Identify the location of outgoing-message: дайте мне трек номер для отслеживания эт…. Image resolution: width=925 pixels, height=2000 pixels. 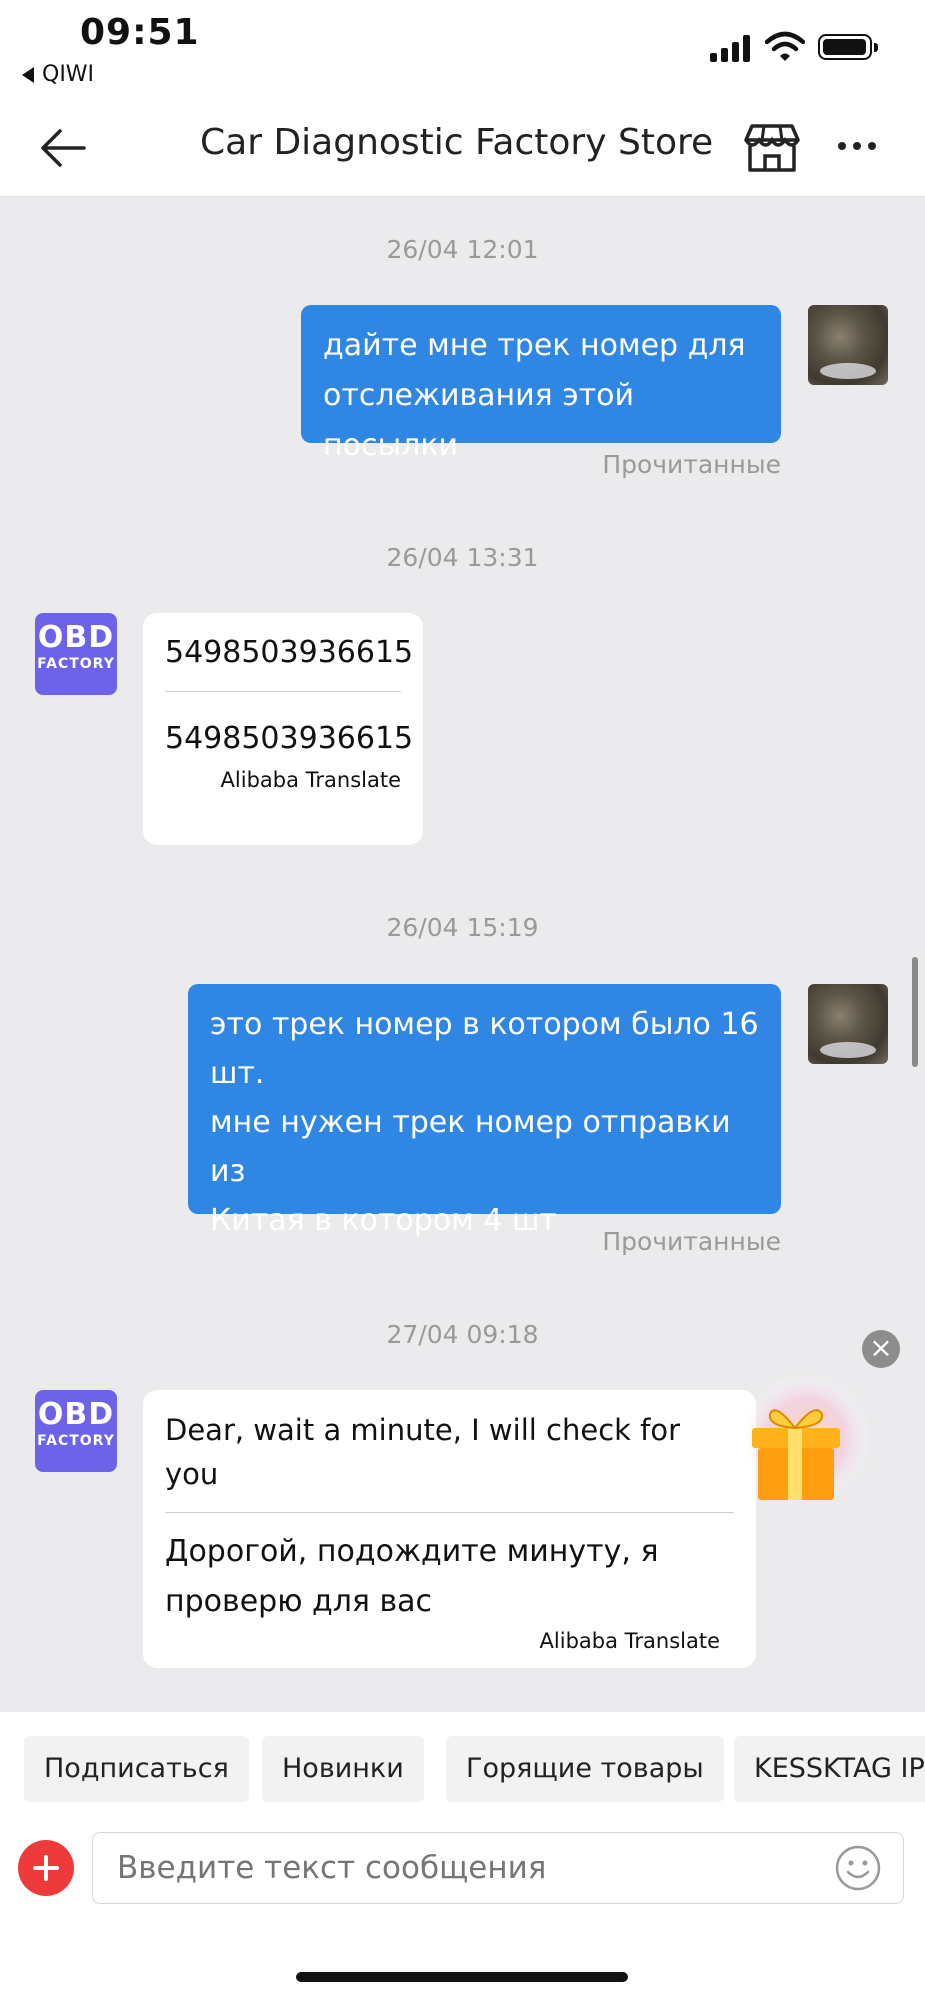
(541, 384).